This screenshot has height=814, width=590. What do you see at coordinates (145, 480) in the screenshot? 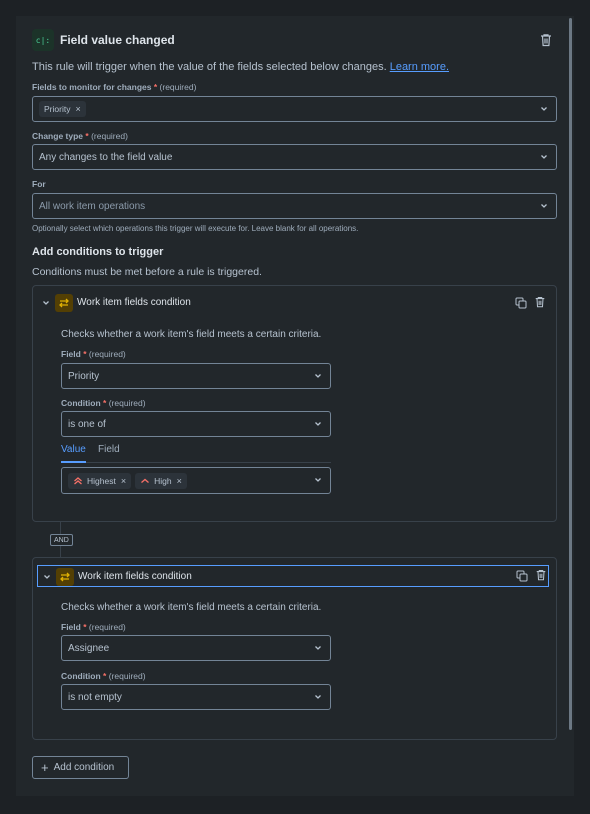
I see `priority-high-icon` at bounding box center [145, 480].